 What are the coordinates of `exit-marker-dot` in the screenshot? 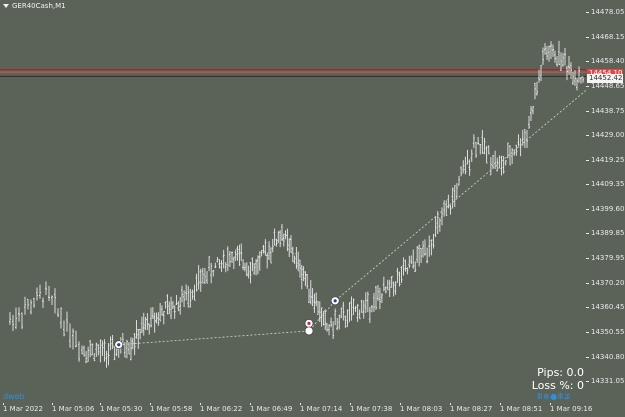 It's located at (309, 323).